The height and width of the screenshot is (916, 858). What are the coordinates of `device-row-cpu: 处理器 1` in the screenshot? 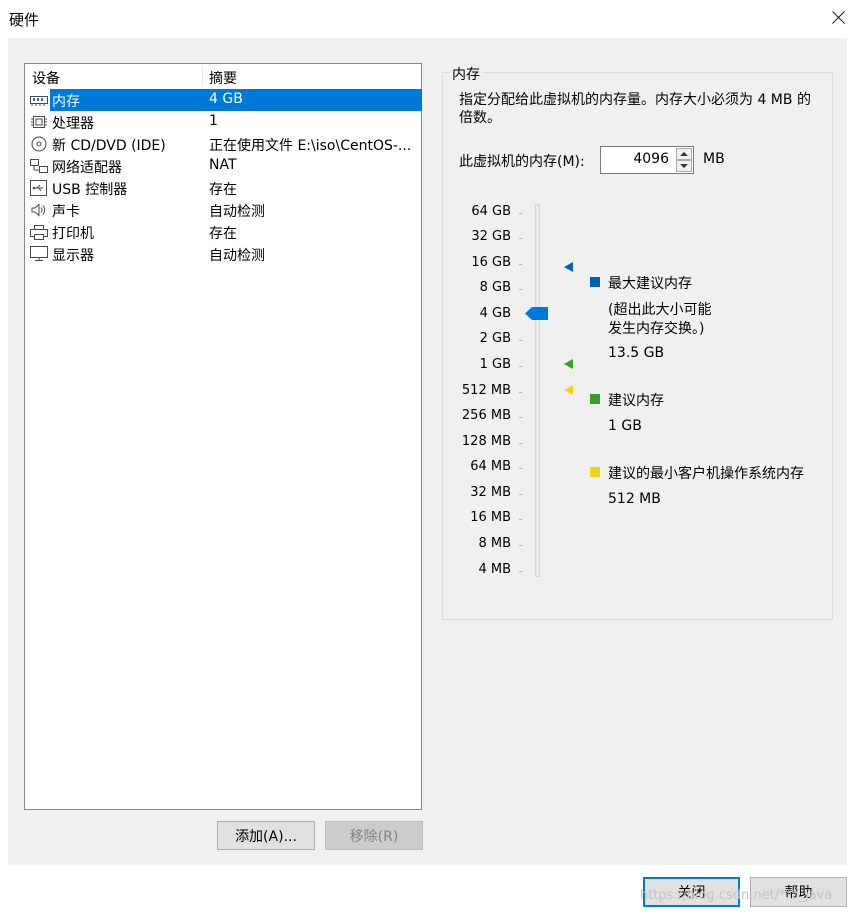 It's located at (223, 122).